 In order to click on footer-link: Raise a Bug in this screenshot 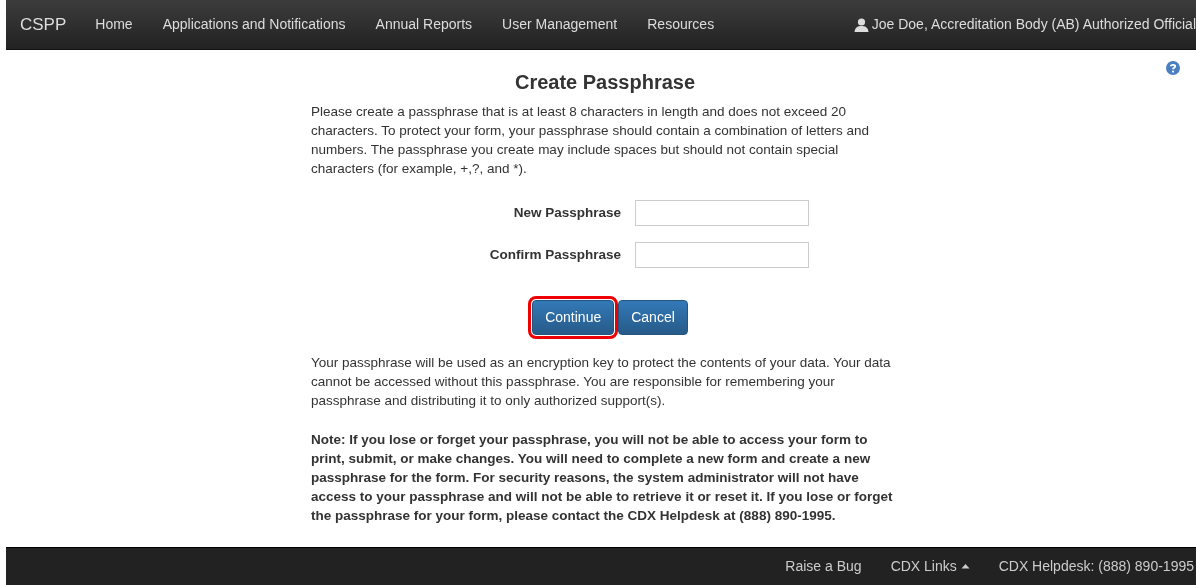, I will do `click(823, 566)`.